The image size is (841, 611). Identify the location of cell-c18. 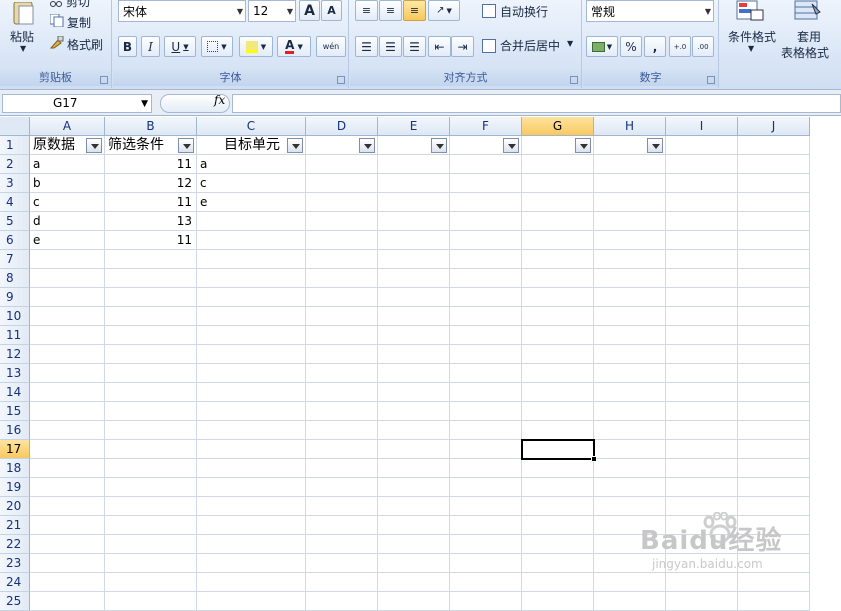
(251, 468).